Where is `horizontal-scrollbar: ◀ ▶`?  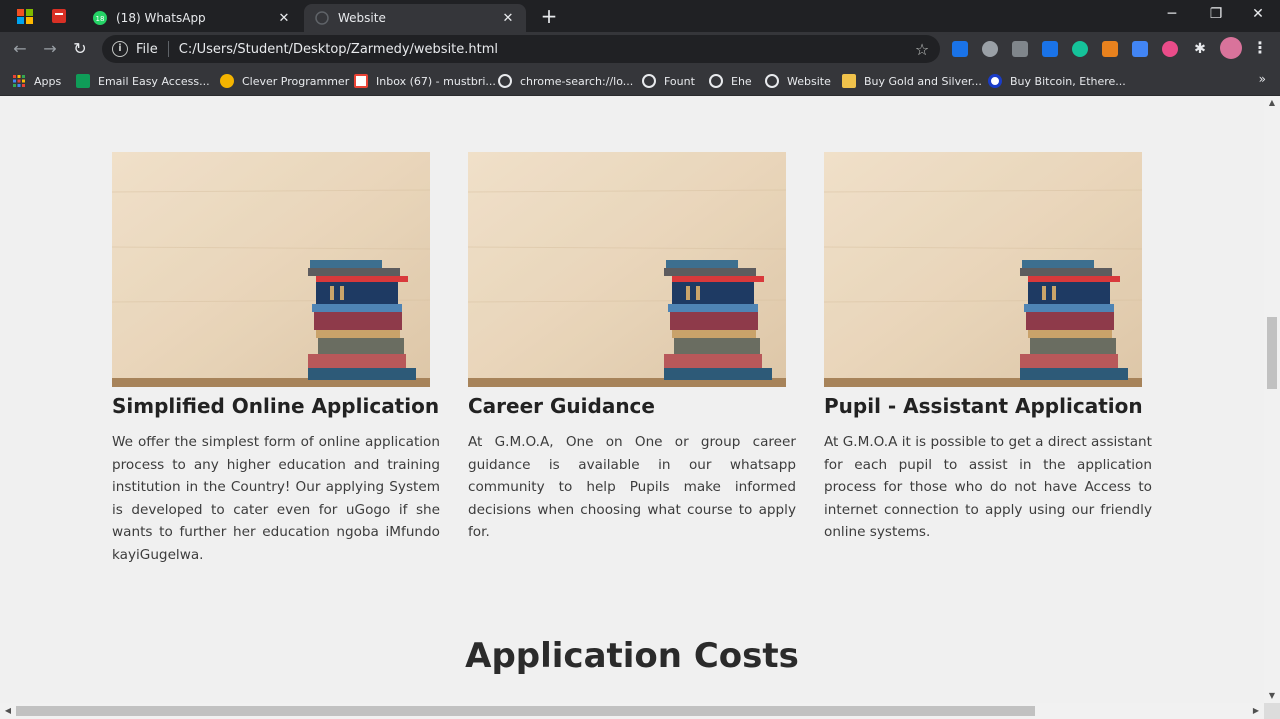 horizontal-scrollbar: ◀ ▶ is located at coordinates (632, 711).